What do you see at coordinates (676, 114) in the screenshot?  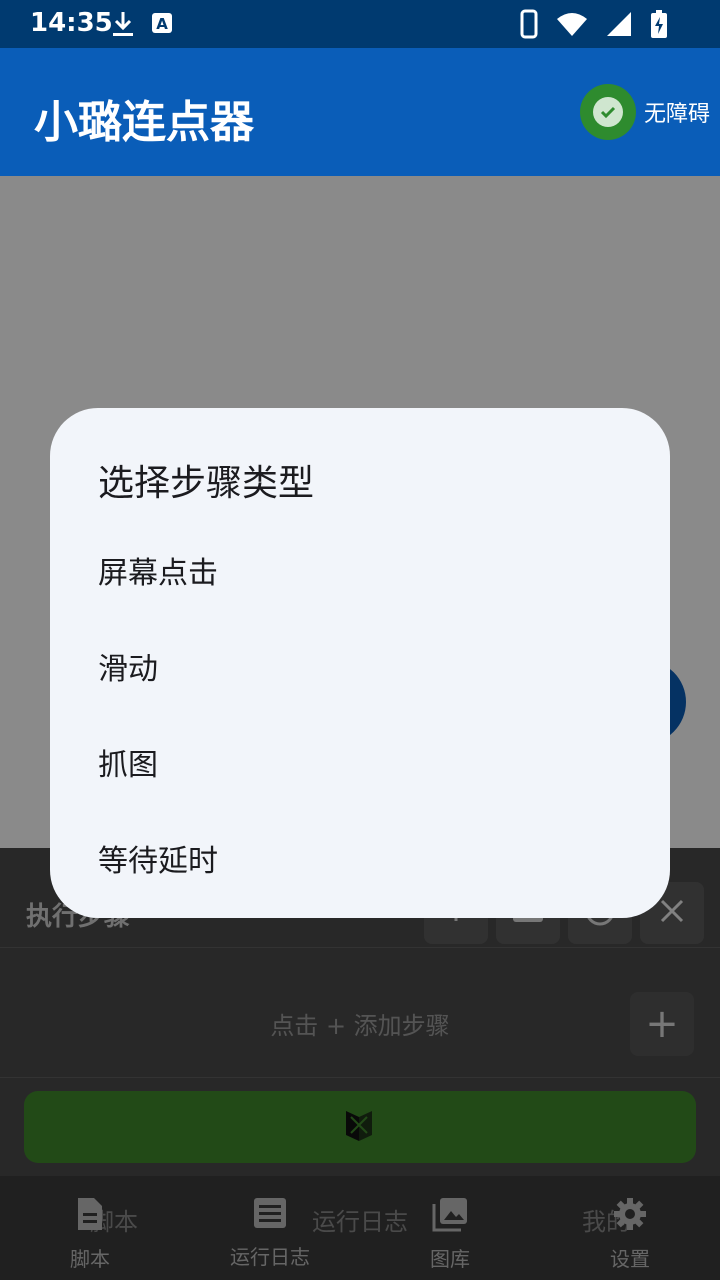 I see `accessibility-label: 无障碍` at bounding box center [676, 114].